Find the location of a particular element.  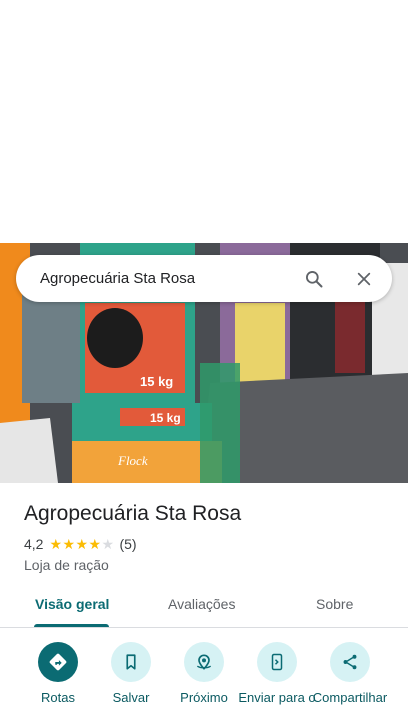

send-to-phone-button: Enviar para o is located at coordinates (277, 673).